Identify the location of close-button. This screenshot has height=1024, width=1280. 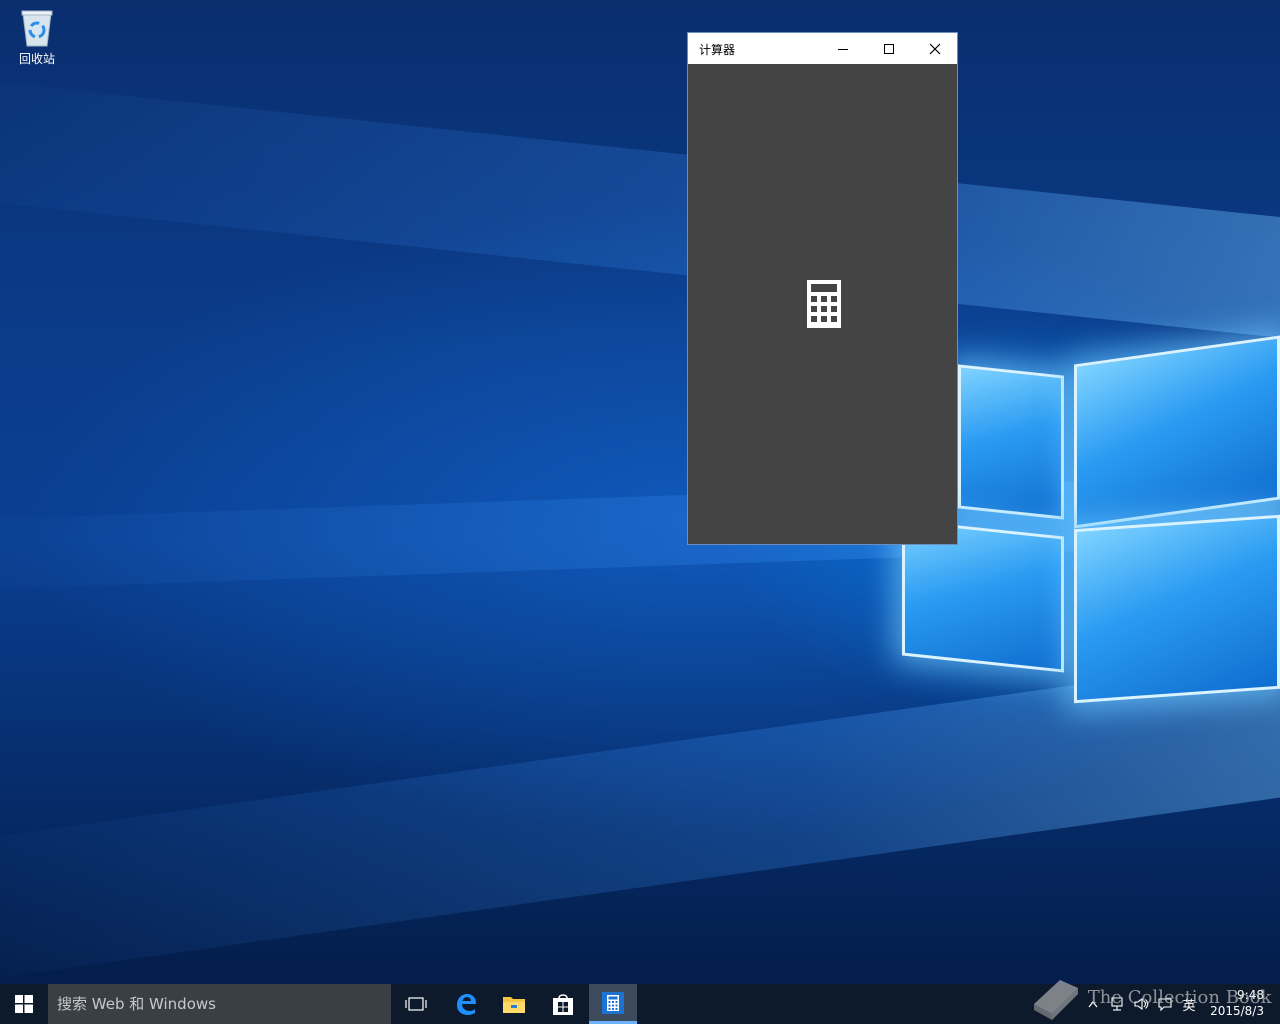
(935, 48).